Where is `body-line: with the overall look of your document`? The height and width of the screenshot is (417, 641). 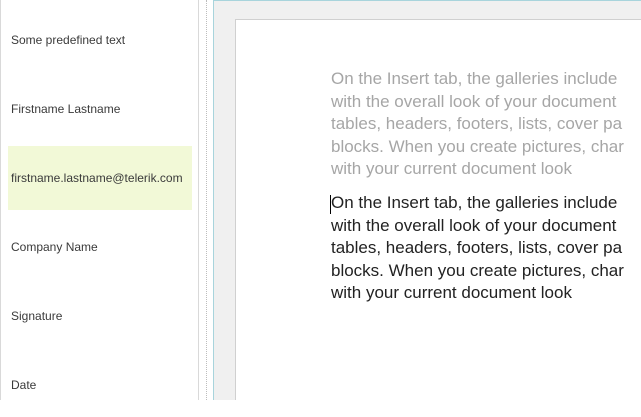
body-line: with the overall look of your document is located at coordinates (474, 225).